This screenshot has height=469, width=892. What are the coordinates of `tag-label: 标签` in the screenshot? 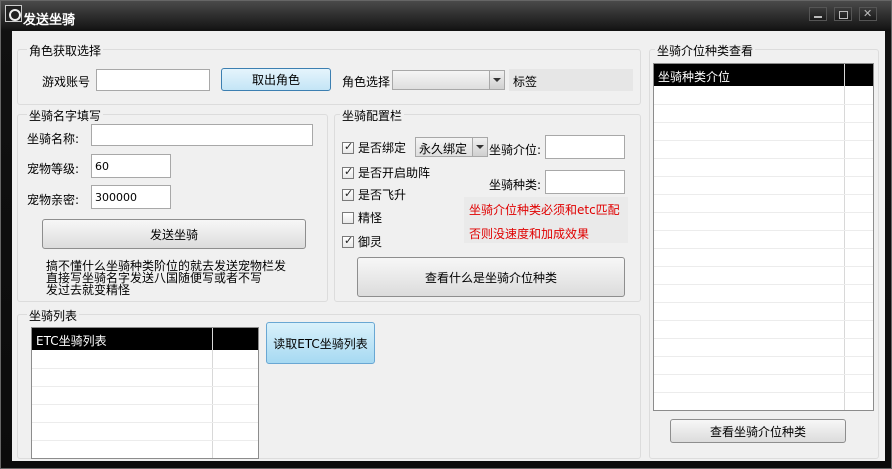 It's located at (525, 82).